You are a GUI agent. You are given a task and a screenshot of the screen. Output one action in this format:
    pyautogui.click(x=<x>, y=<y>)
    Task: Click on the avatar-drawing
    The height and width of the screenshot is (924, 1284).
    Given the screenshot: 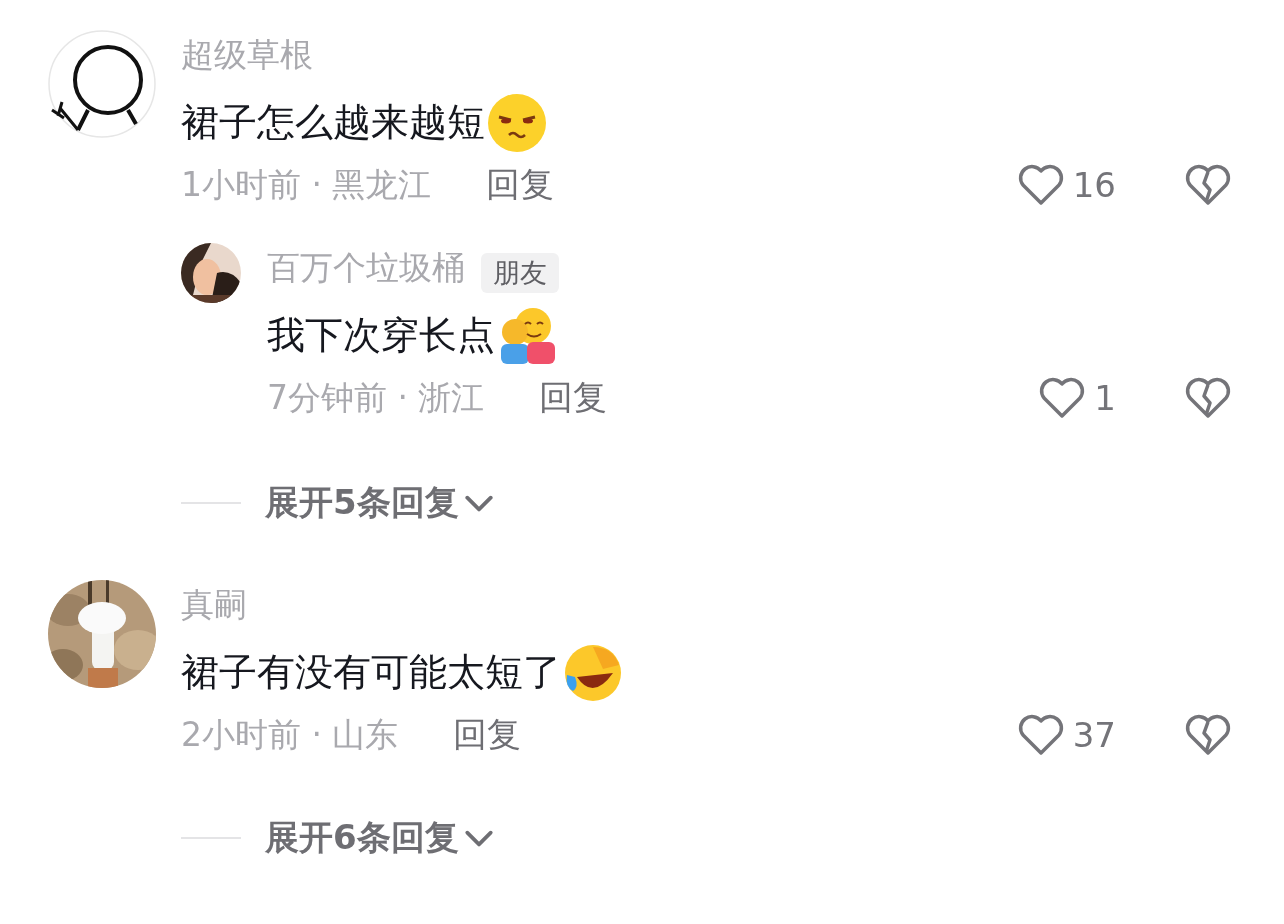 What is the action you would take?
    pyautogui.click(x=102, y=84)
    